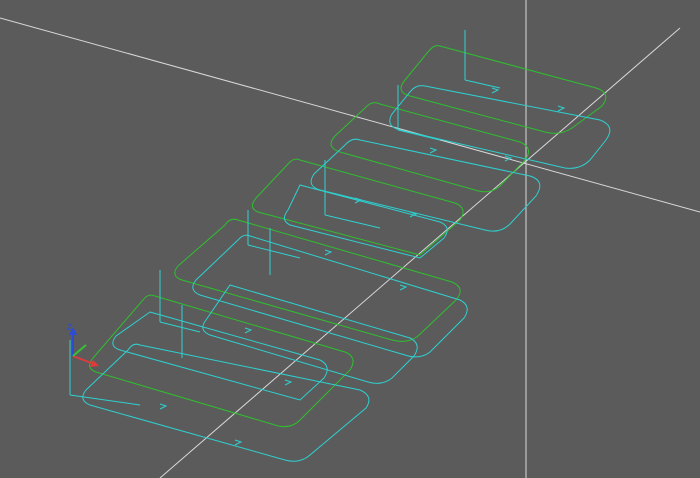 The width and height of the screenshot is (700, 478). I want to click on axis-z-label: Z, so click(70, 327).